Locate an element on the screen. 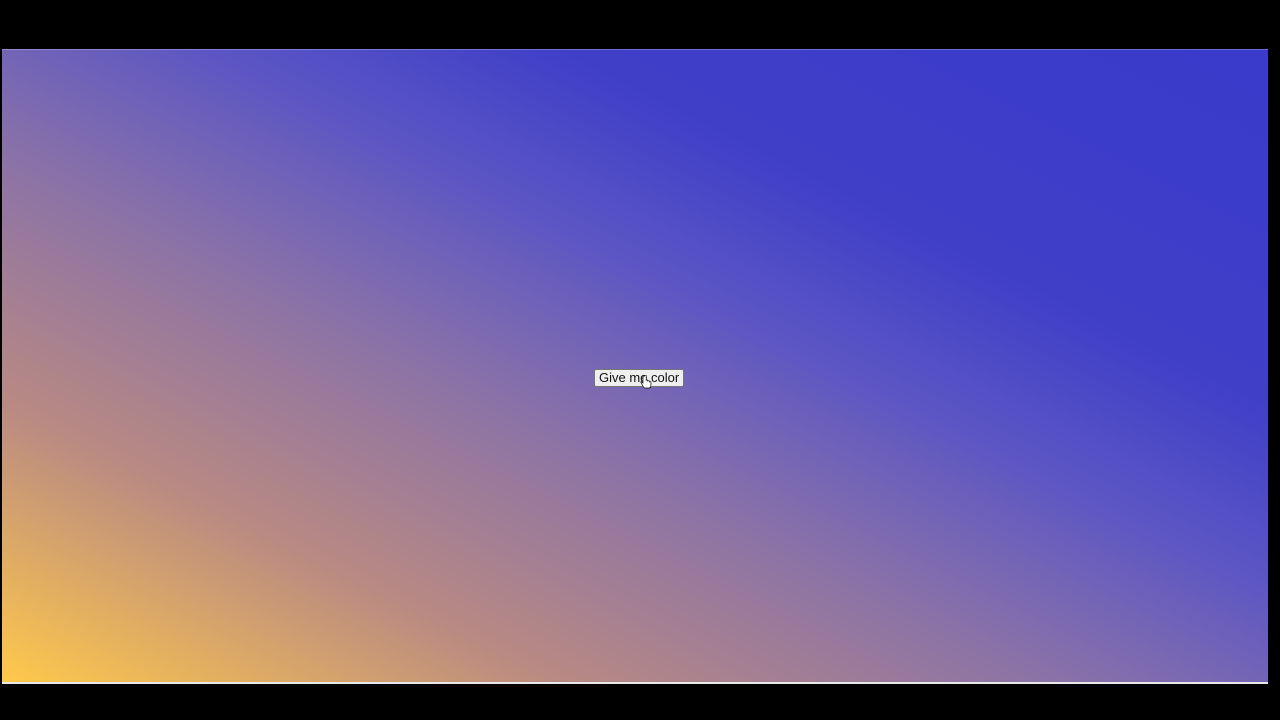  viewport-edge is located at coordinates (635, 683).